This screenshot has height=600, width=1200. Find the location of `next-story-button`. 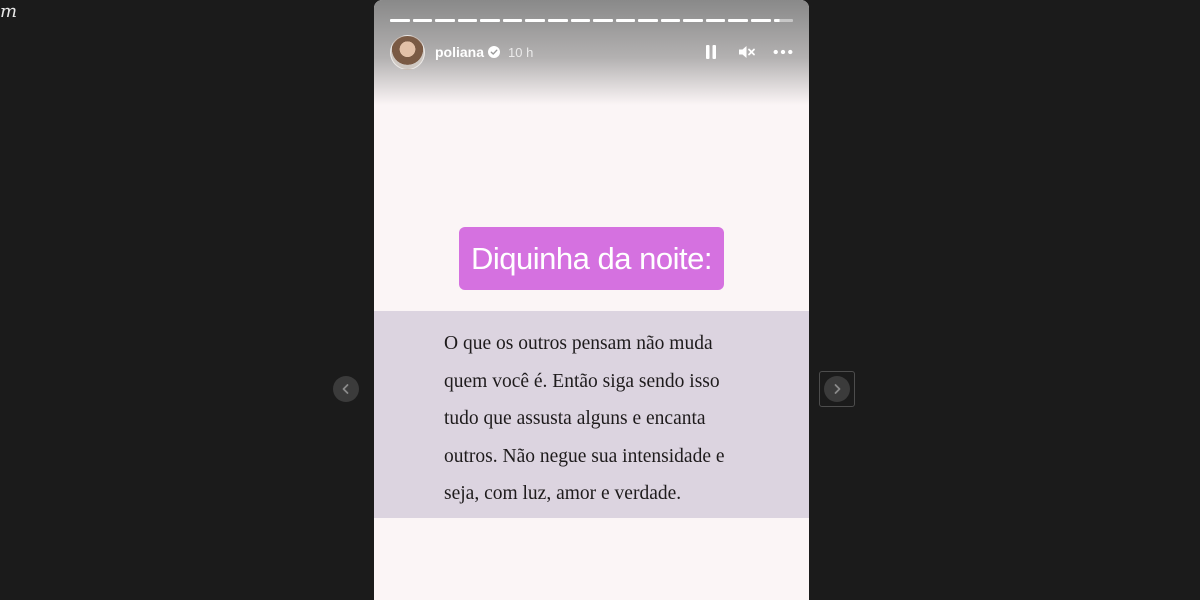

next-story-button is located at coordinates (837, 389).